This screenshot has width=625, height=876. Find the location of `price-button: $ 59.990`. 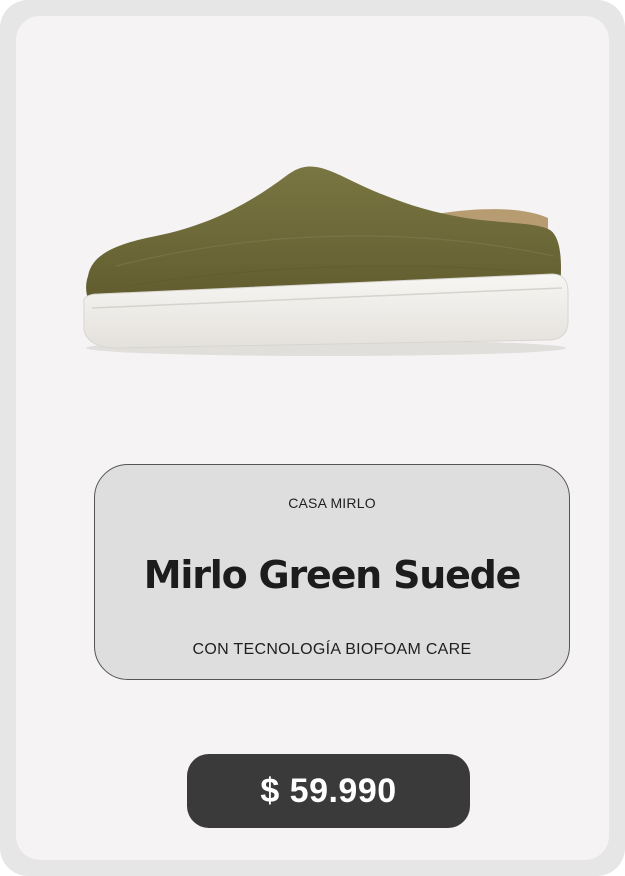

price-button: $ 59.990 is located at coordinates (328, 791).